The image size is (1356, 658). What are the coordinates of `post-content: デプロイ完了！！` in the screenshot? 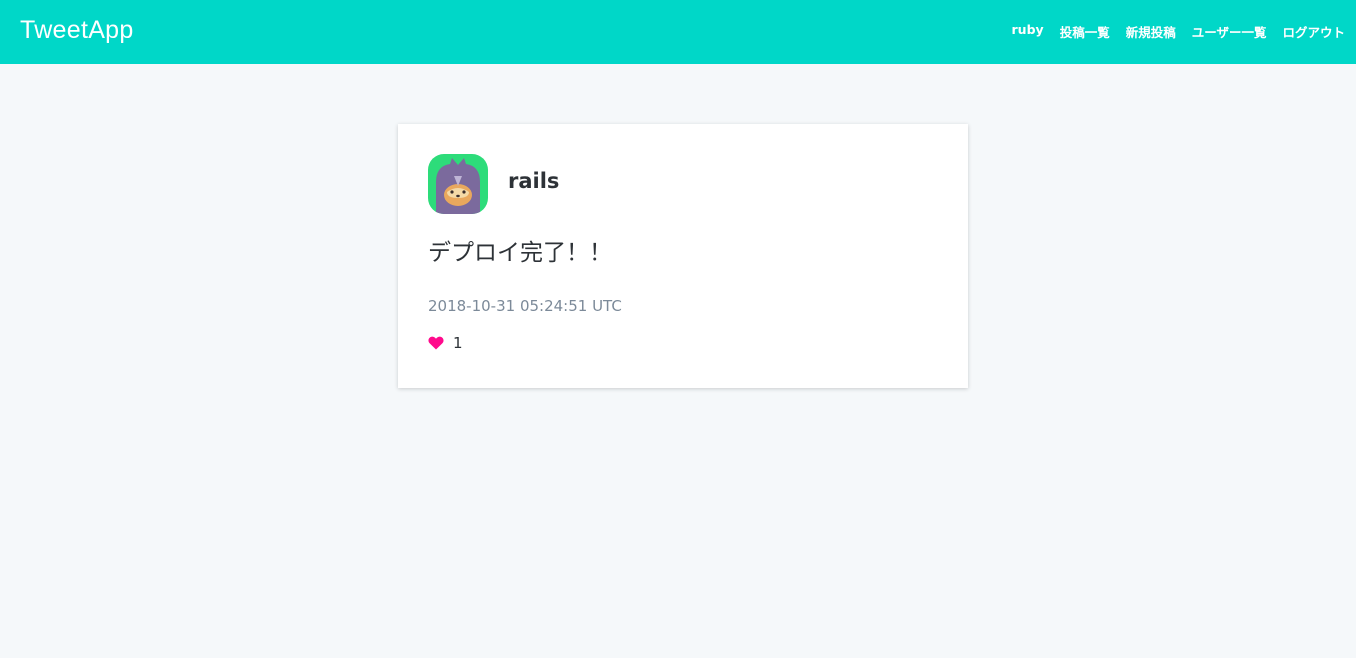 It's located at (520, 253).